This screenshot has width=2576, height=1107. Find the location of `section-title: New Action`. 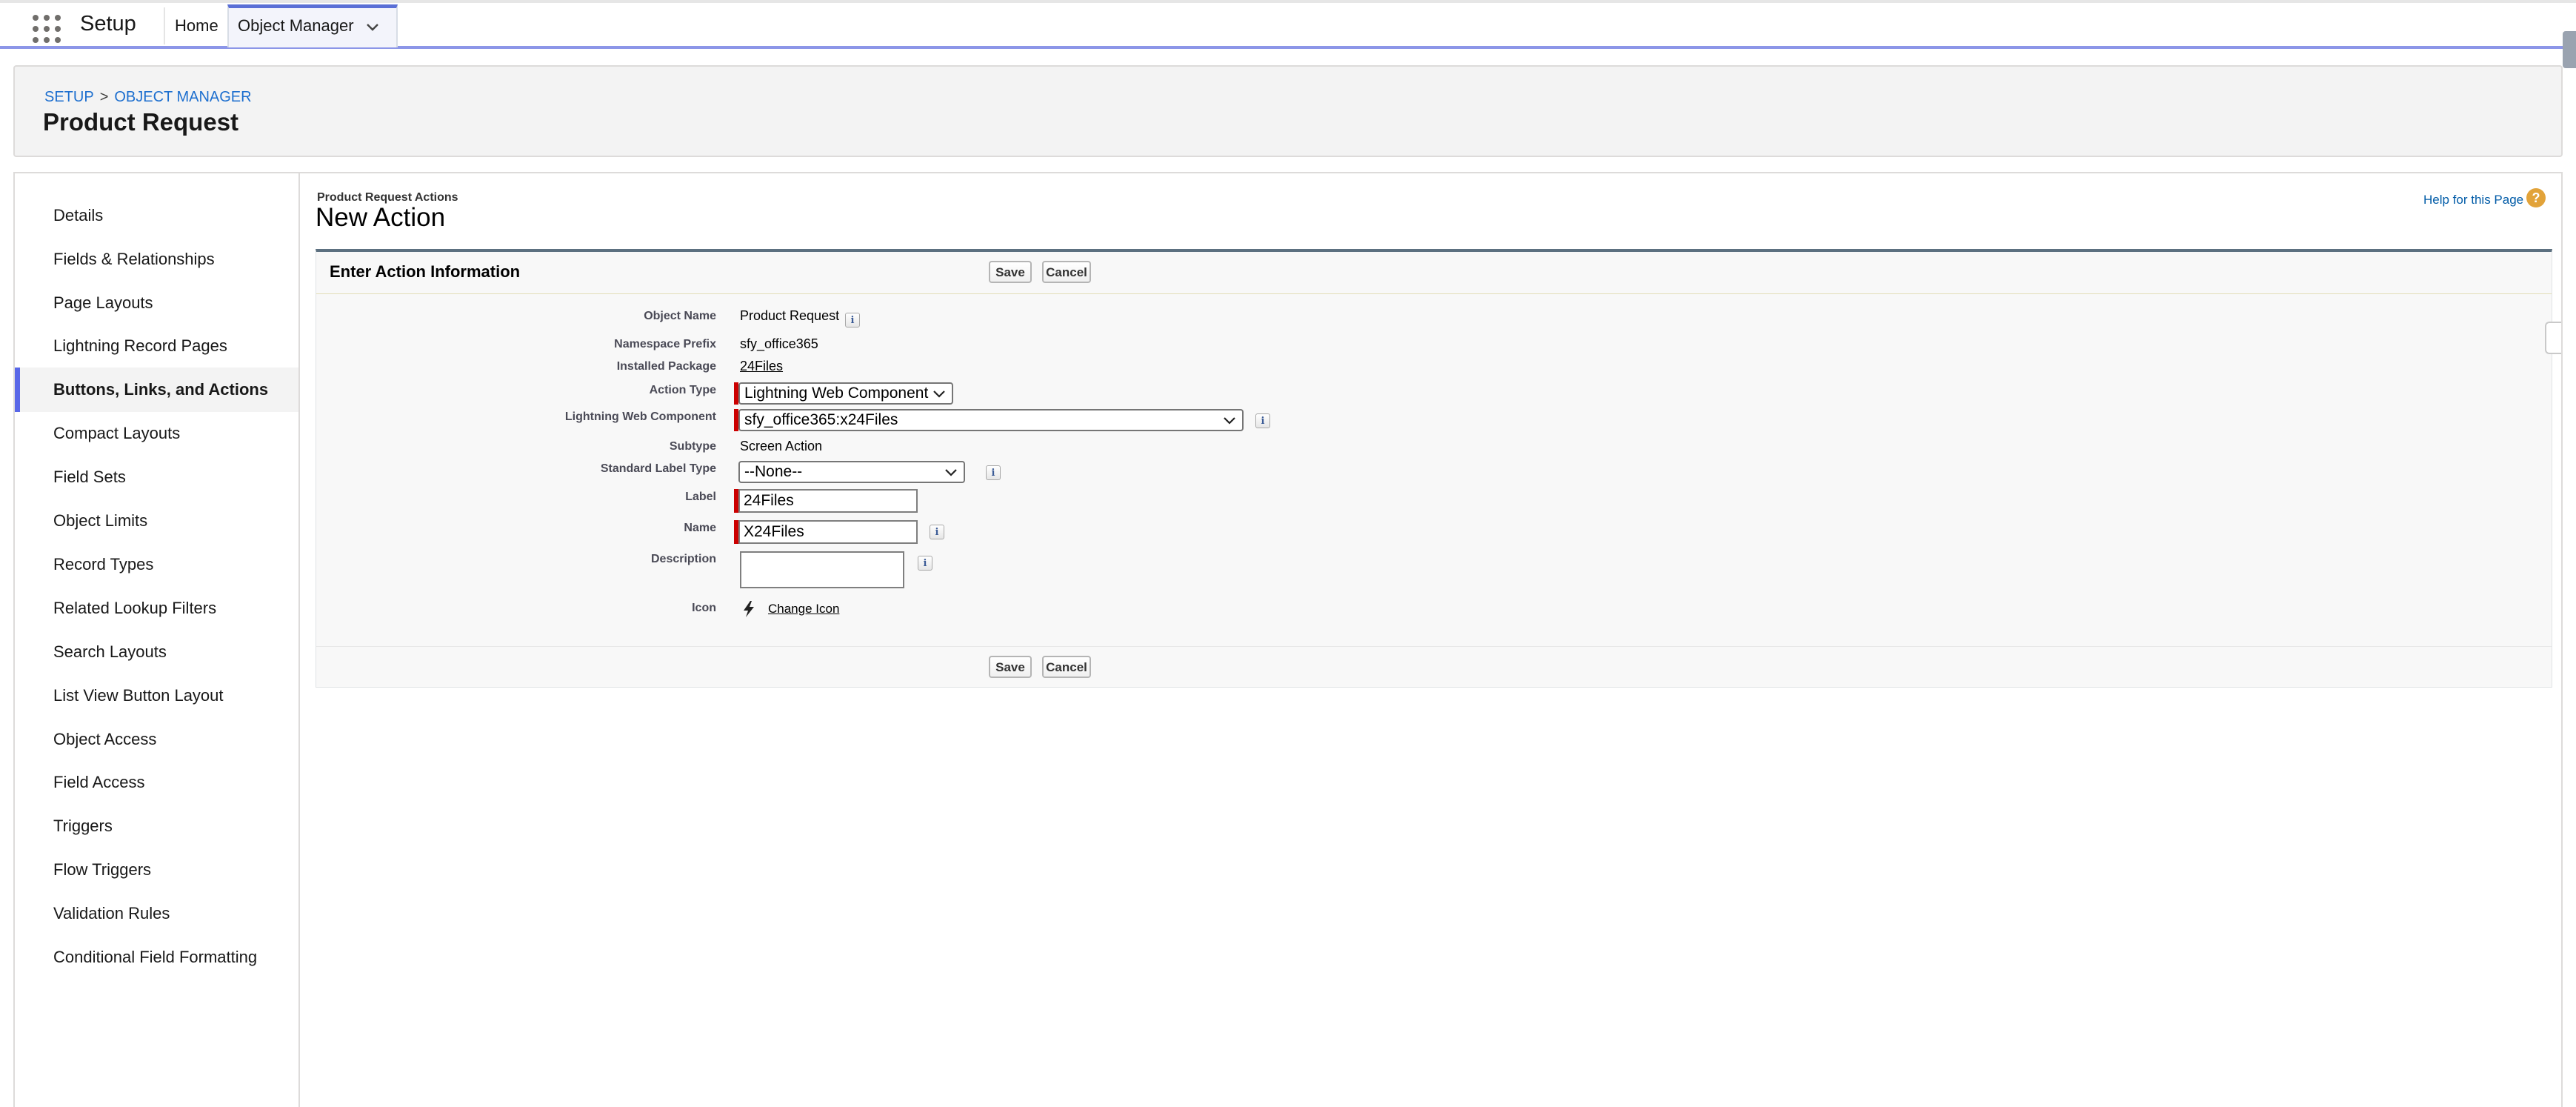

section-title: New Action is located at coordinates (381, 218).